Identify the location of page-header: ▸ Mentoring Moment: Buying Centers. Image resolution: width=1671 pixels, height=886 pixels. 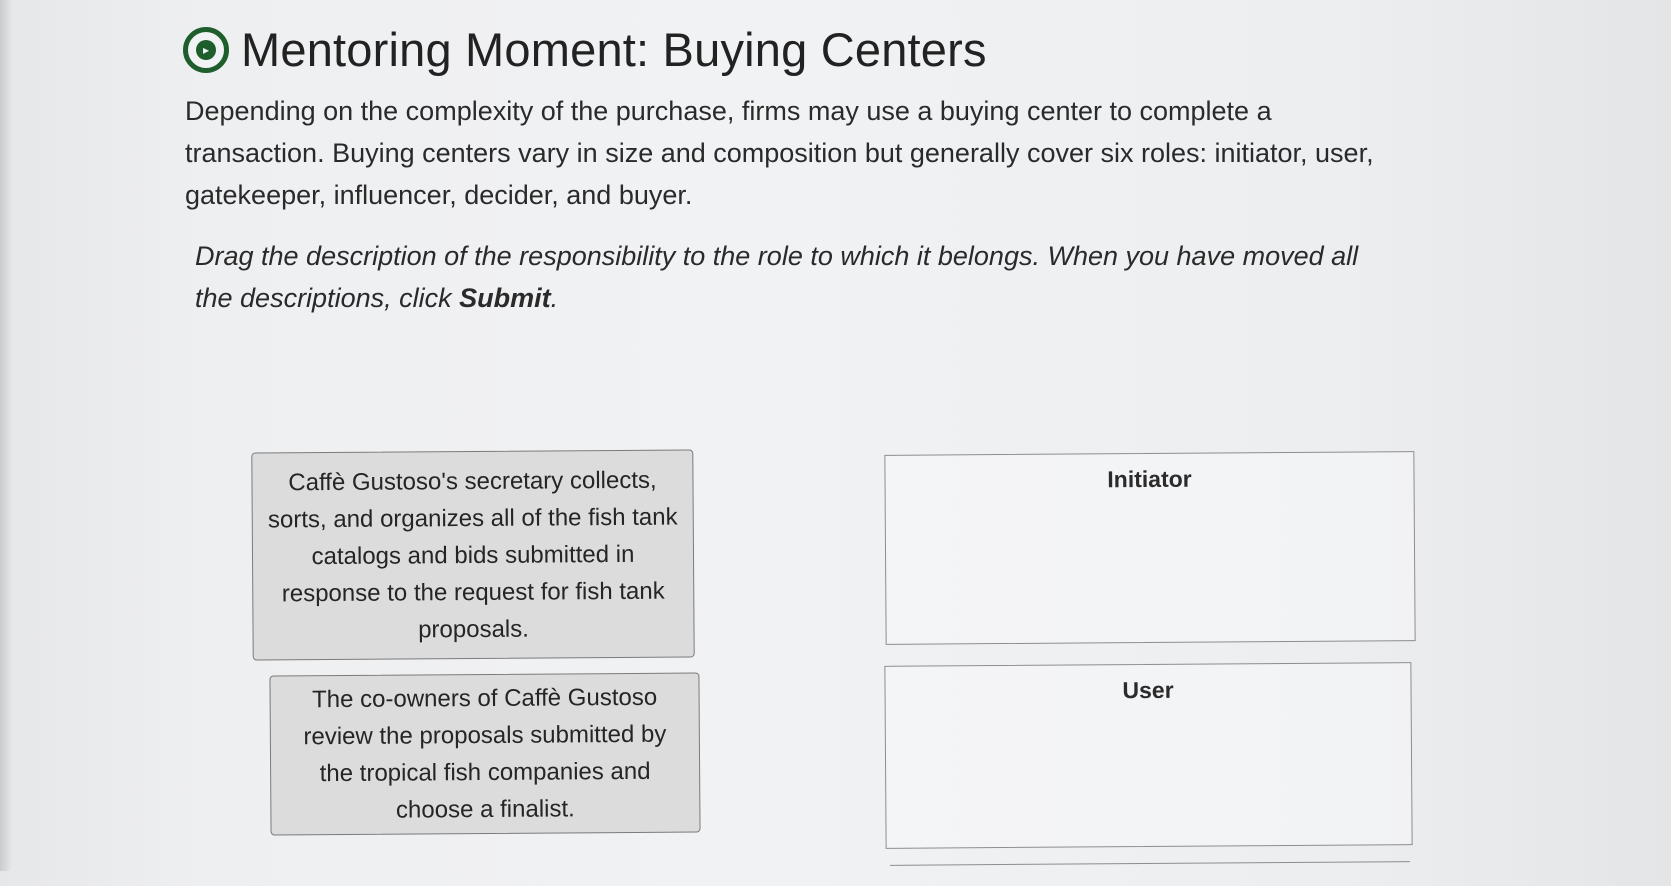
(585, 49).